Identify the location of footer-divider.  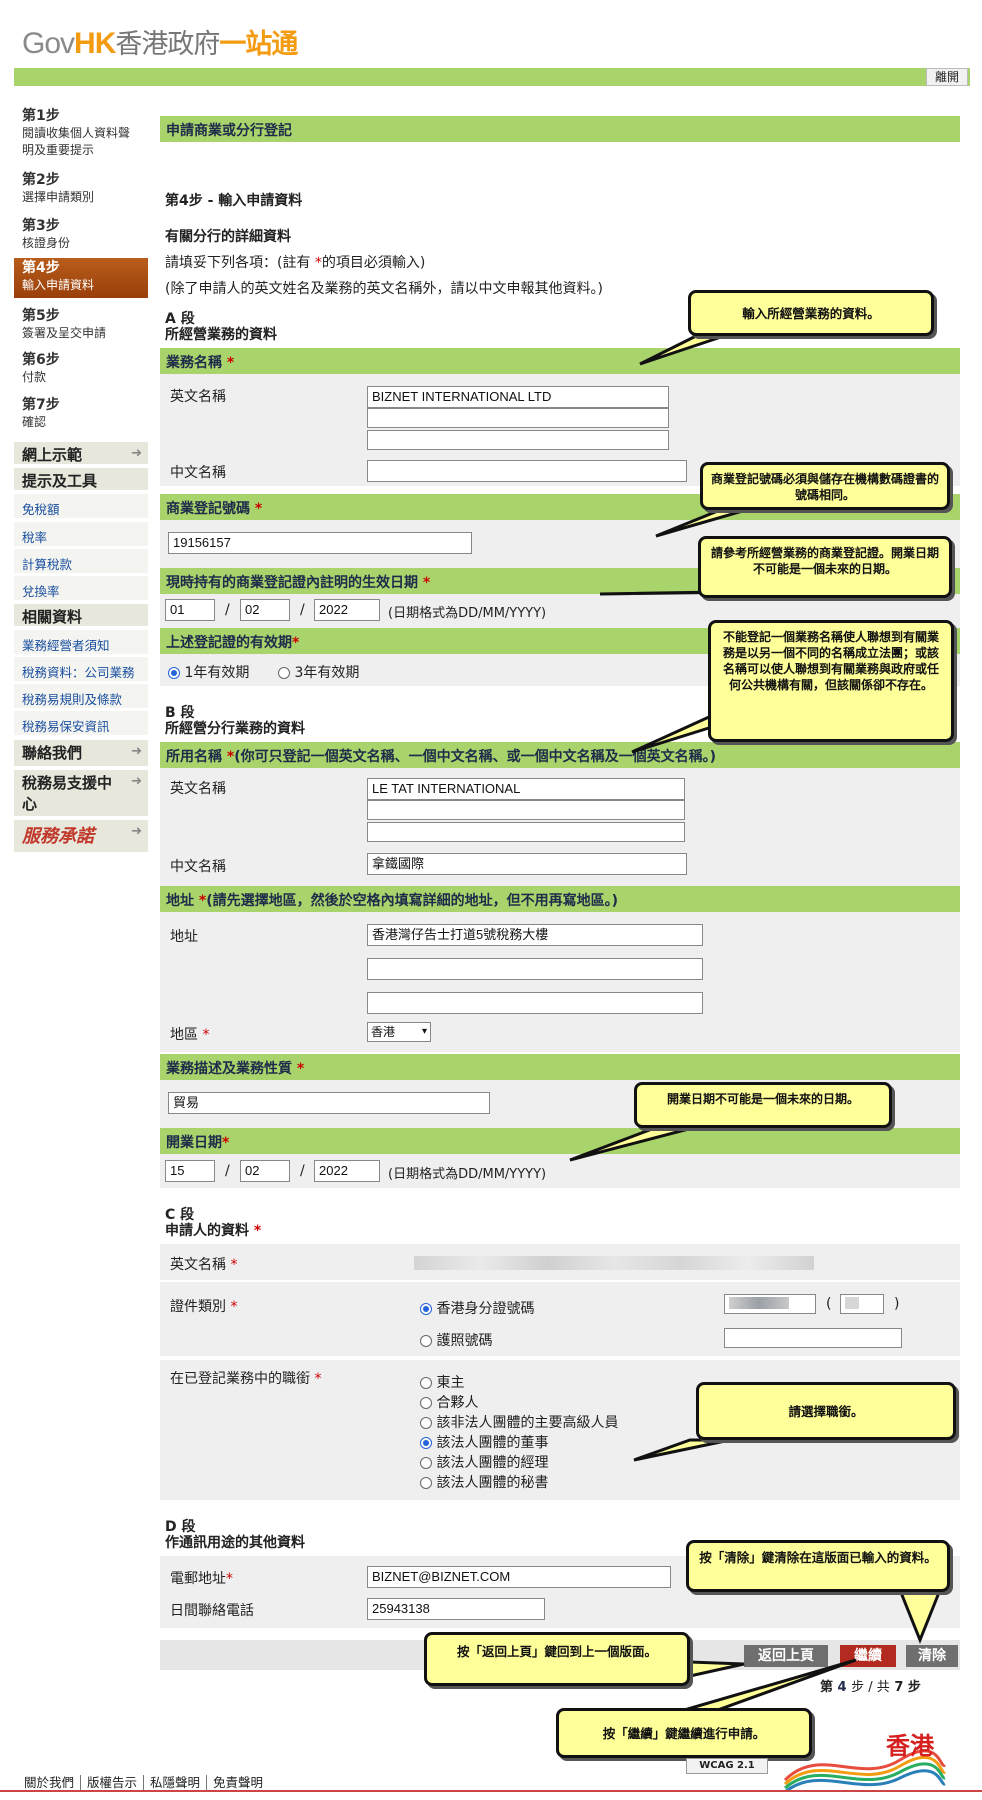
(491, 1791).